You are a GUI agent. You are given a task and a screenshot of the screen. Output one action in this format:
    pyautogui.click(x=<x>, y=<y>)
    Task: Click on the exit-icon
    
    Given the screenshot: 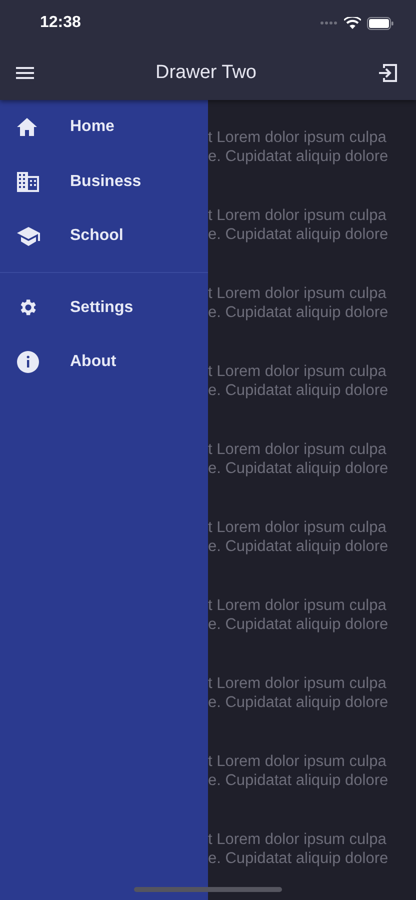 What is the action you would take?
    pyautogui.click(x=388, y=73)
    